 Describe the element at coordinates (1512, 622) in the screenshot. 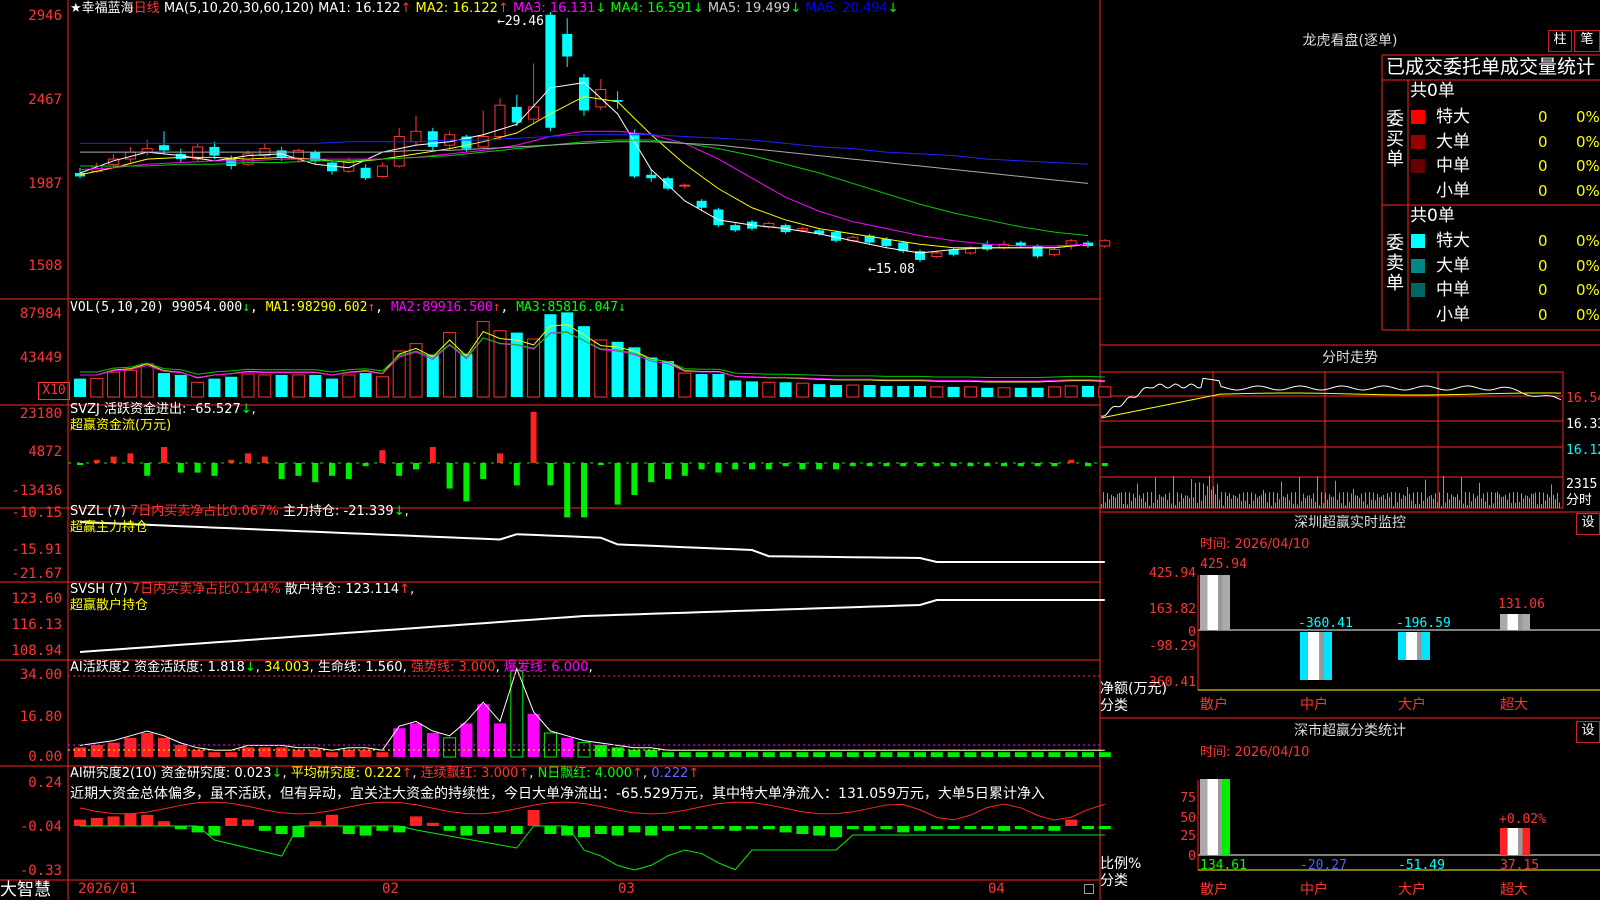

I see `rt-bar-super-shine` at that location.